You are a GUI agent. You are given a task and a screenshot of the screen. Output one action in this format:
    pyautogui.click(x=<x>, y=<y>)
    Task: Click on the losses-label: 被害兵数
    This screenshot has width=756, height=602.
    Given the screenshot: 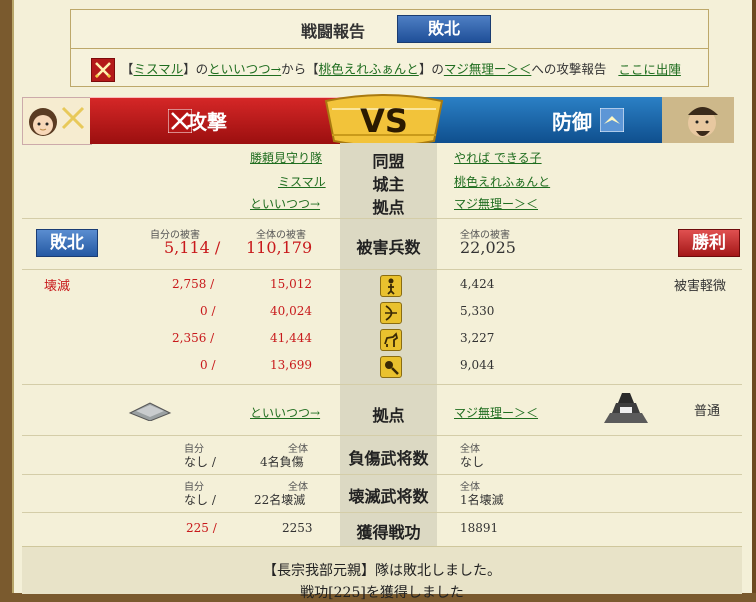 What is the action you would take?
    pyautogui.click(x=388, y=247)
    